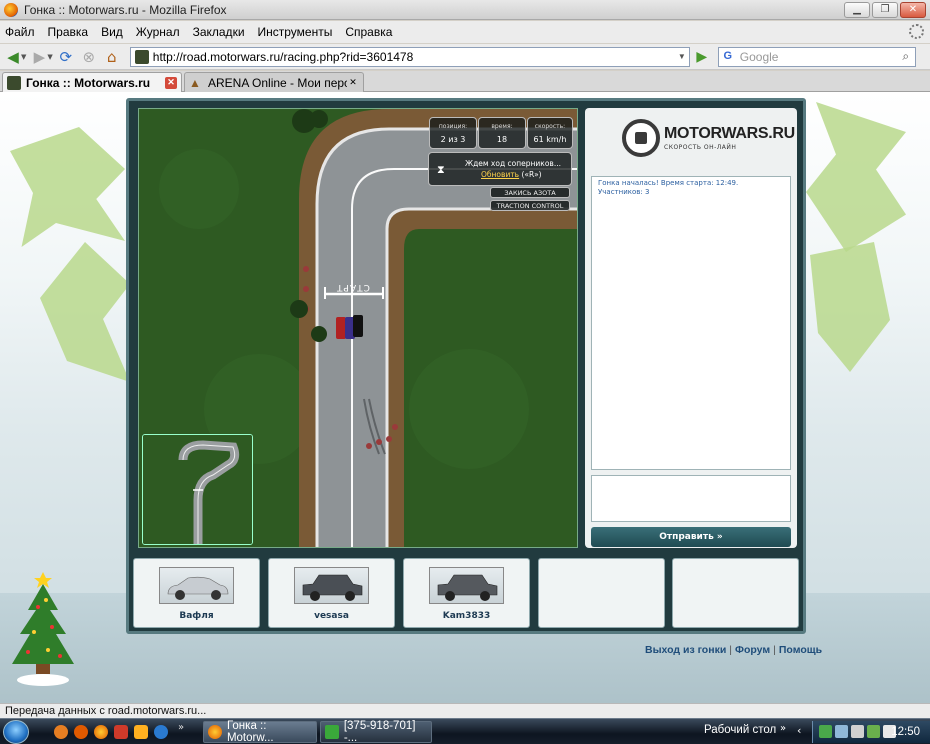 This screenshot has width=930, height=744. I want to click on quicklaunch-firefox-icon, so click(101, 732).